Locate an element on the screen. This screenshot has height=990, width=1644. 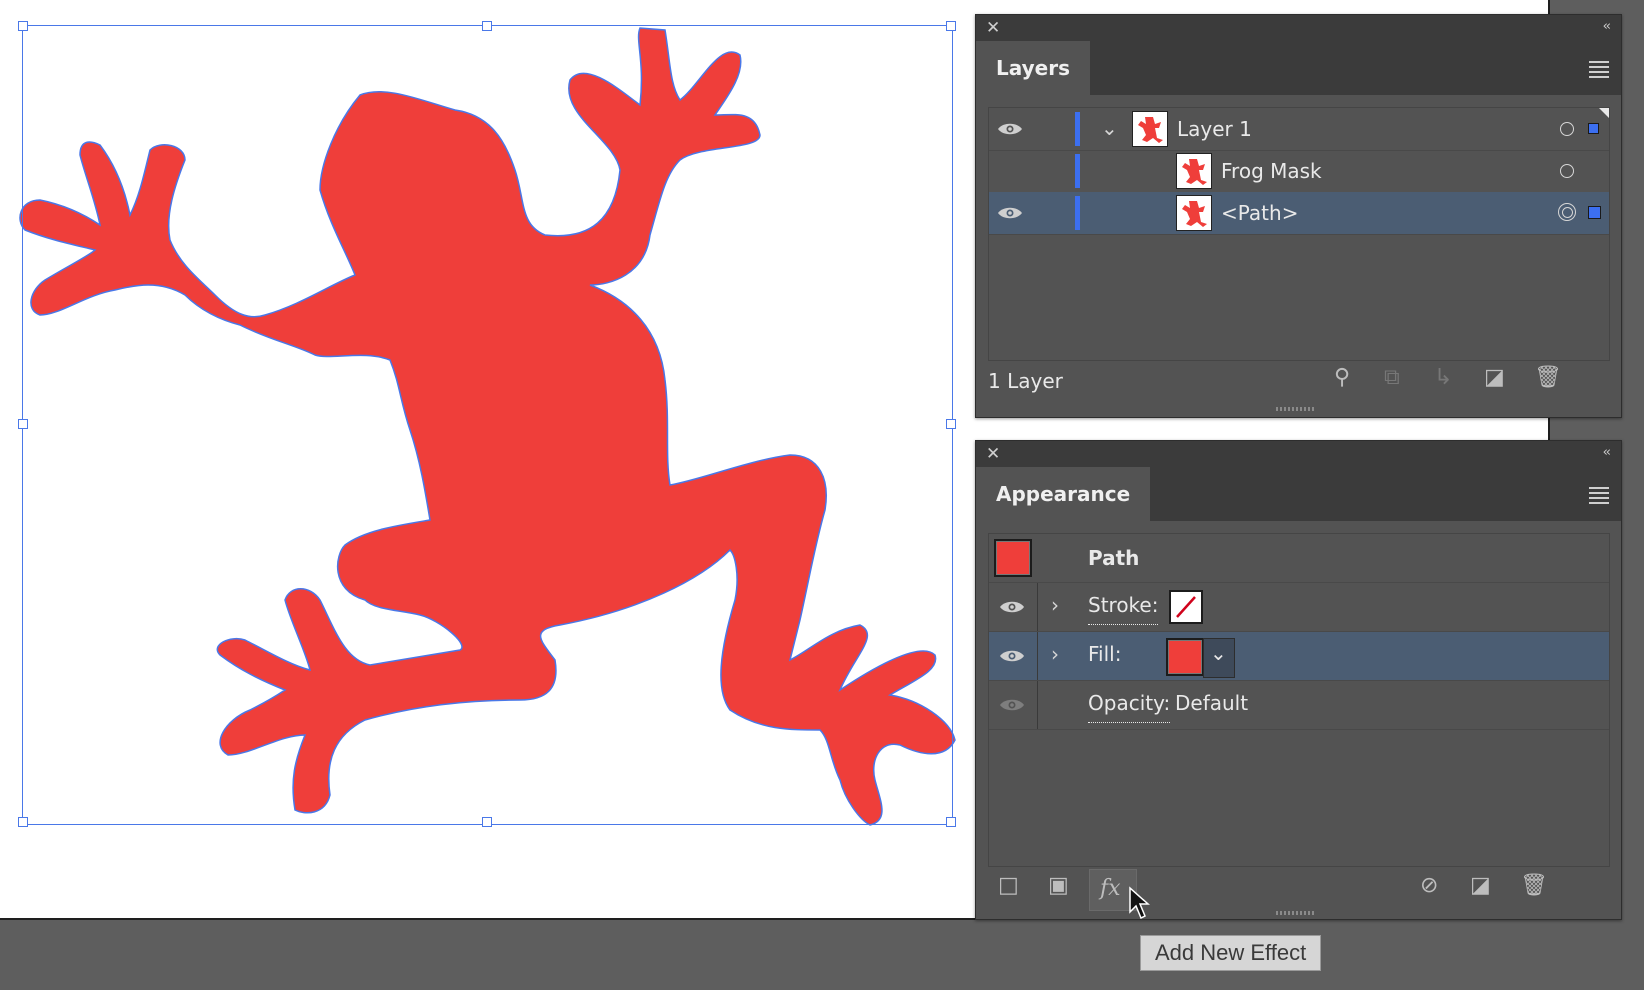
sublayer-thumbnail is located at coordinates (1194, 171).